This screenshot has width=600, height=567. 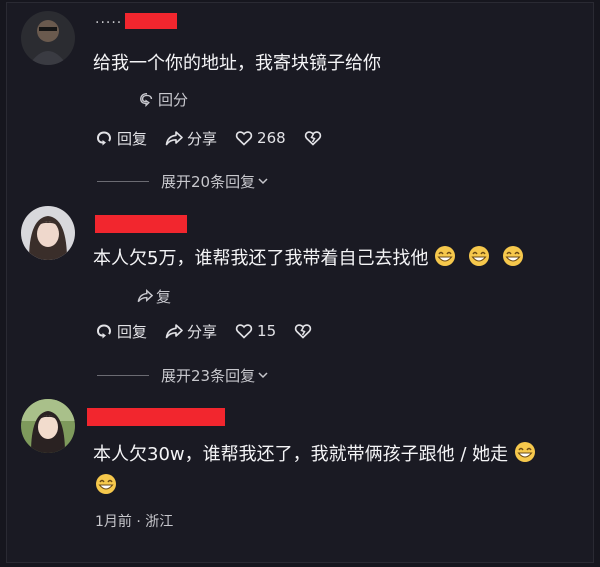 I want to click on expand-replies: 展开23条回复, so click(x=183, y=375).